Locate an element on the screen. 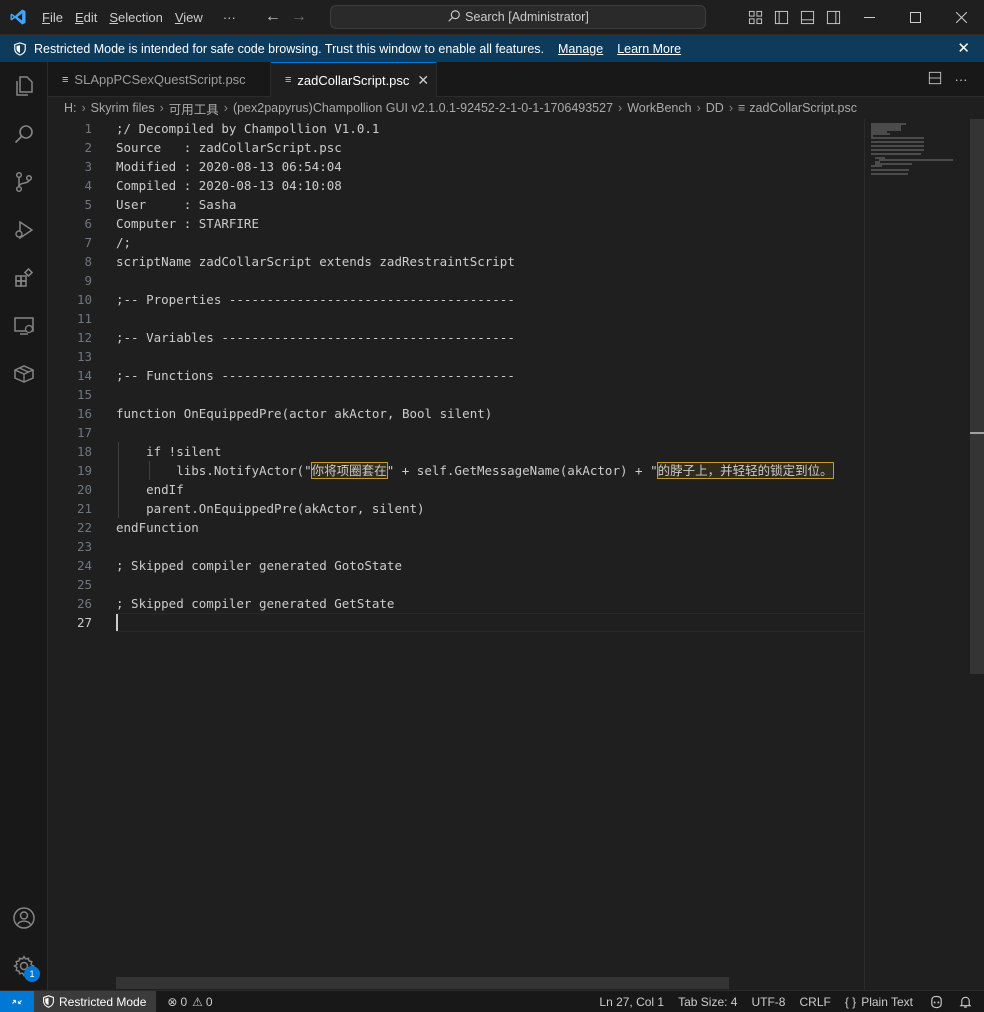  code-line: Computer : STARFIRE is located at coordinates (490, 223).